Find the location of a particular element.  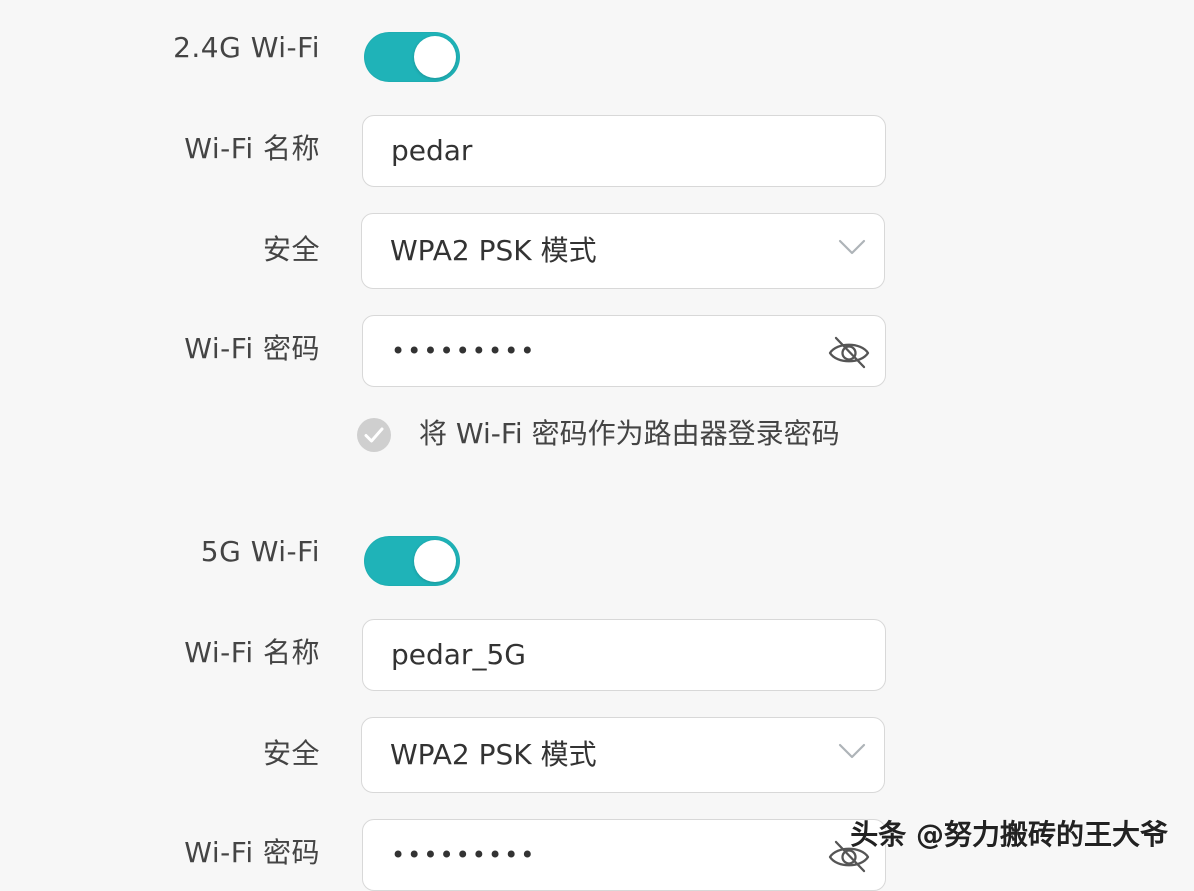

wifi-24g-security-select: WPA2 PSK 模式 is located at coordinates (623, 251).